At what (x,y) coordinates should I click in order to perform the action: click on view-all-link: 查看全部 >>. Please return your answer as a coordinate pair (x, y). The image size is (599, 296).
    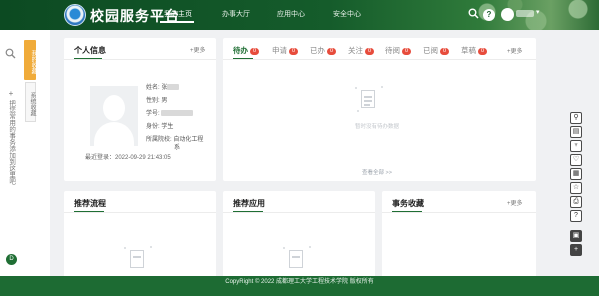
    Looking at the image, I should click on (377, 172).